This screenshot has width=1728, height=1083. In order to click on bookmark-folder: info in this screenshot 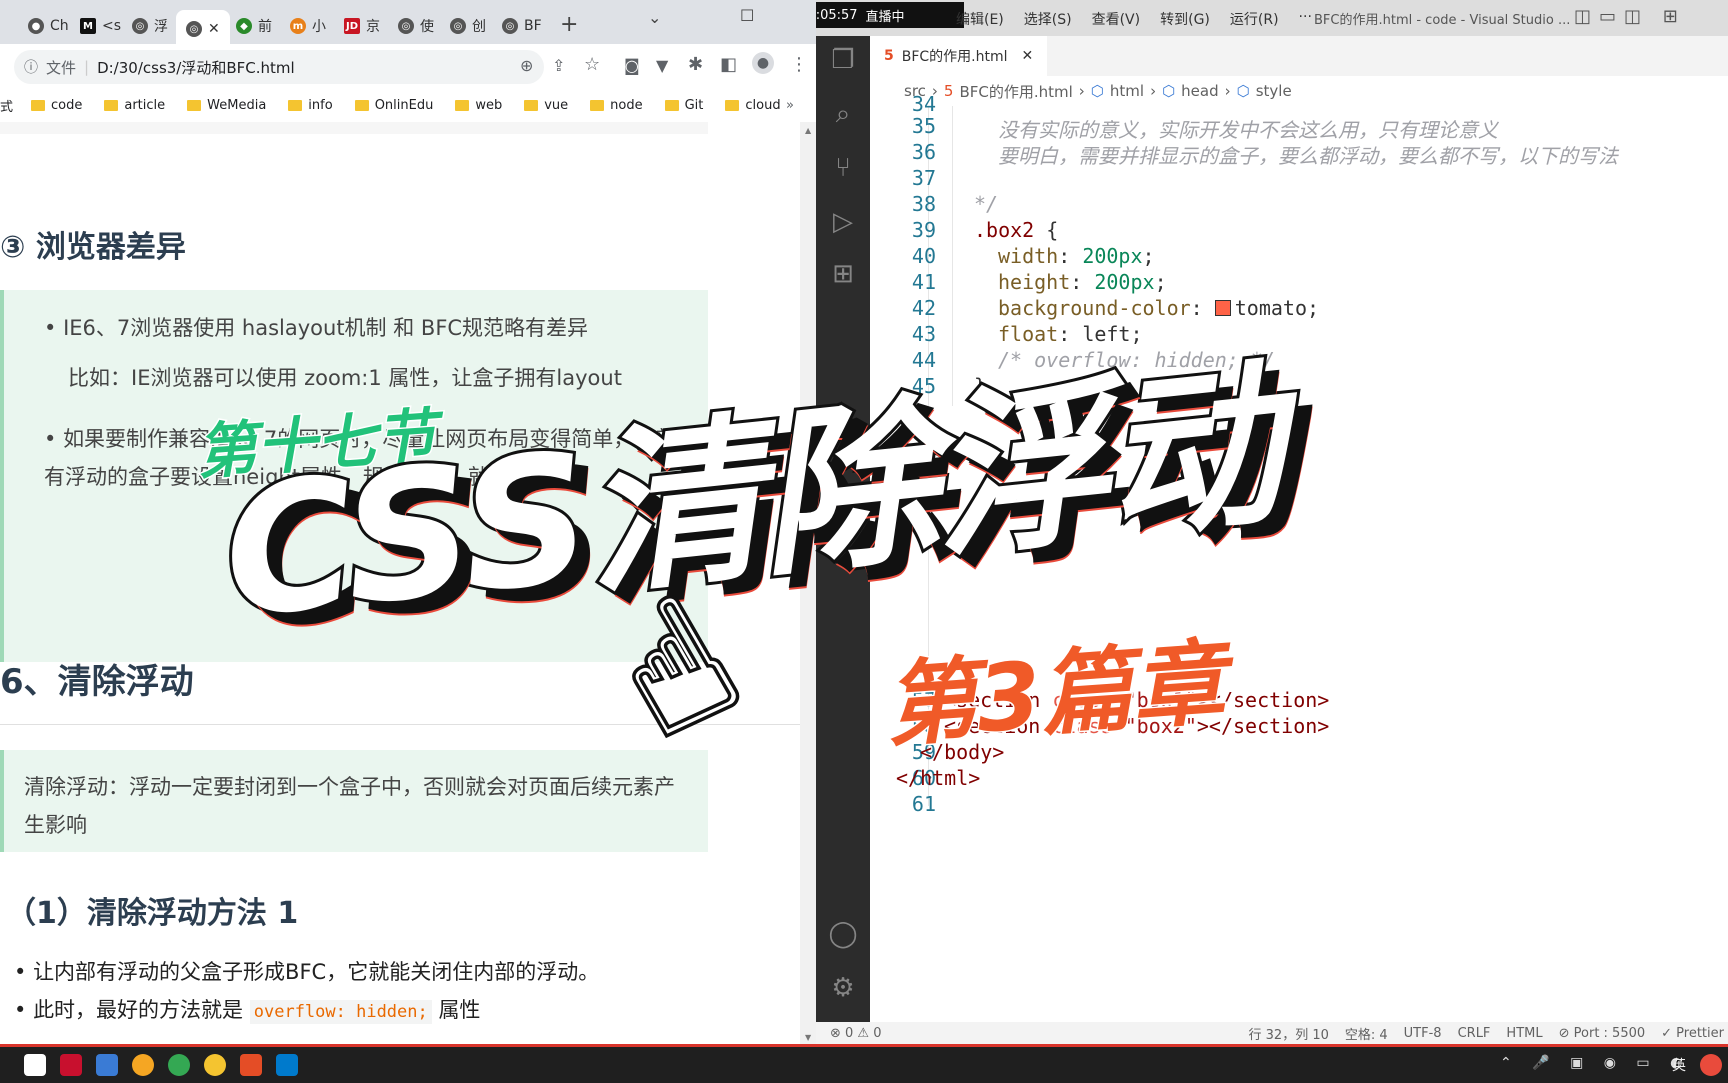, I will do `click(310, 105)`.